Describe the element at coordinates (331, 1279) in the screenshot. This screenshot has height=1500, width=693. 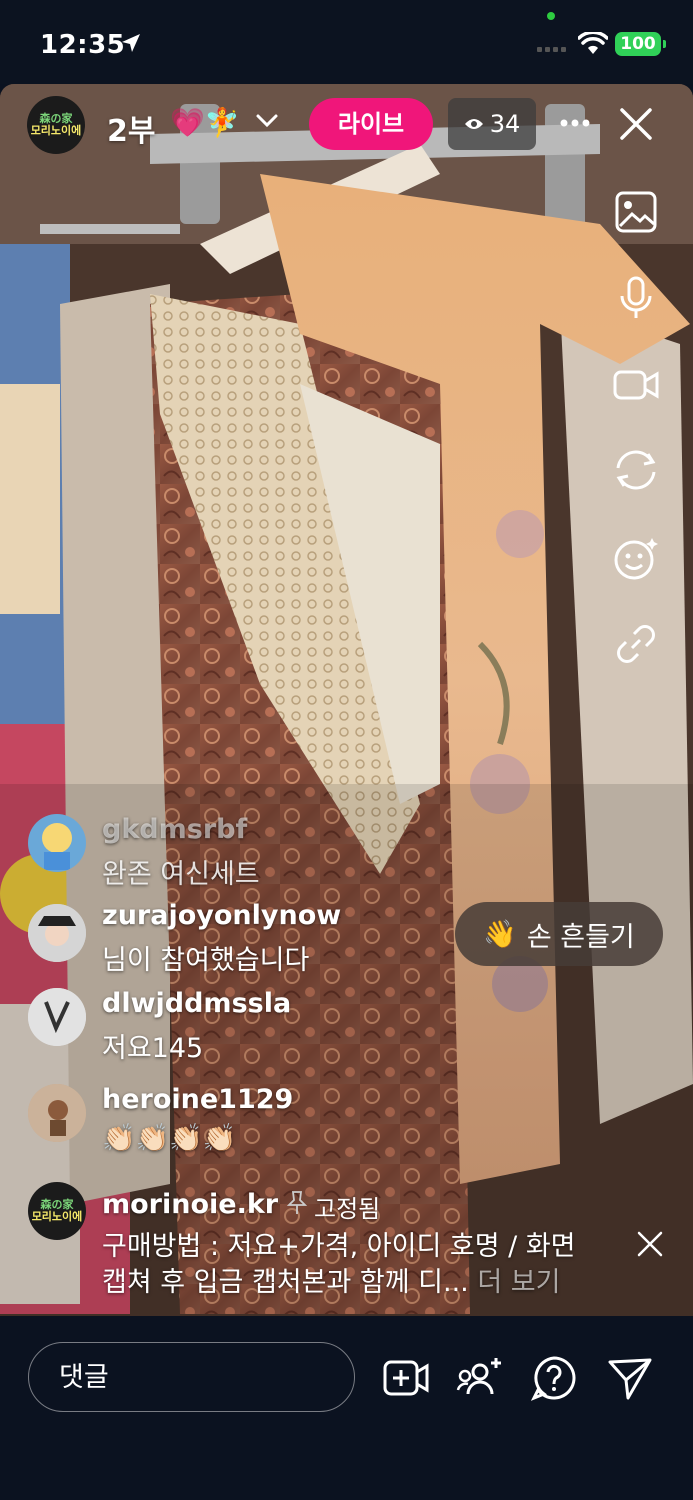
I see `pinned-comment-text-continued: 캡쳐 후 입금 캡처본과 함께 디... 더 보기` at that location.